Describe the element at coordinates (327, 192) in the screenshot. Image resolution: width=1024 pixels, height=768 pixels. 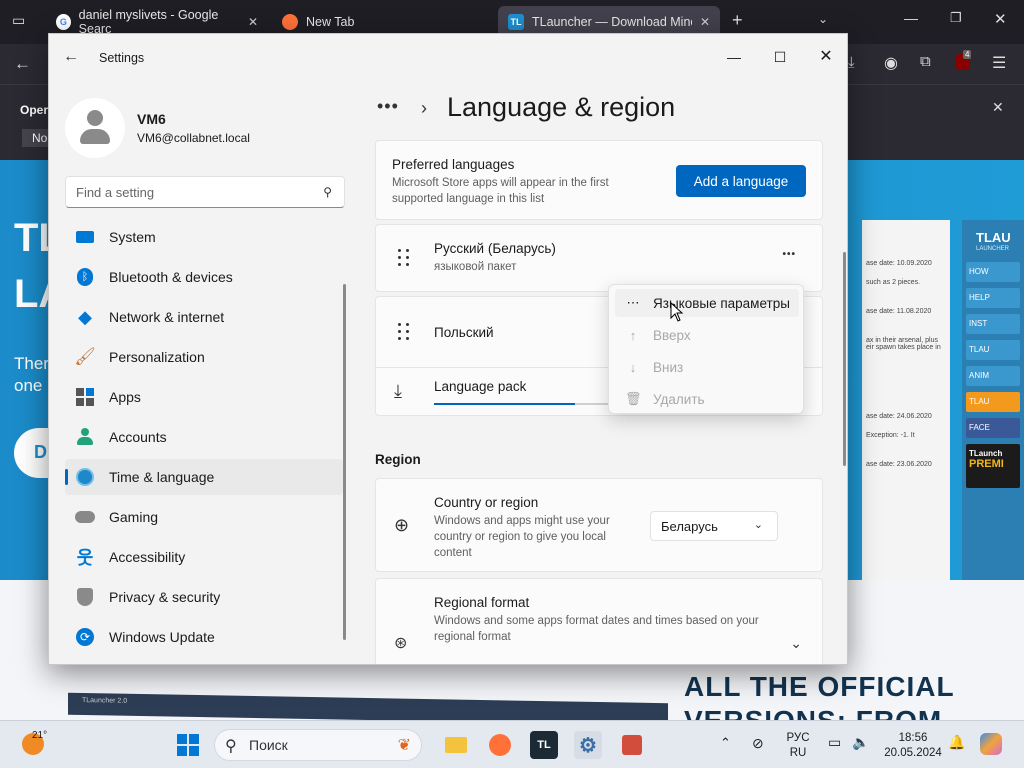
I see `search-icon: ⚲` at that location.